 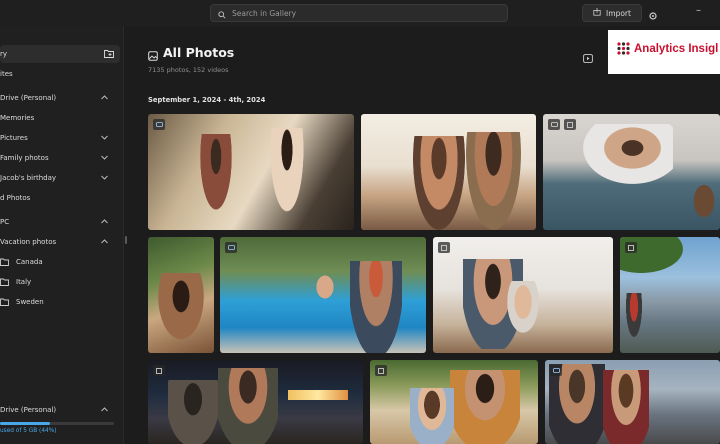 I want to click on storage-account: Drive (Personal), so click(x=60, y=410).